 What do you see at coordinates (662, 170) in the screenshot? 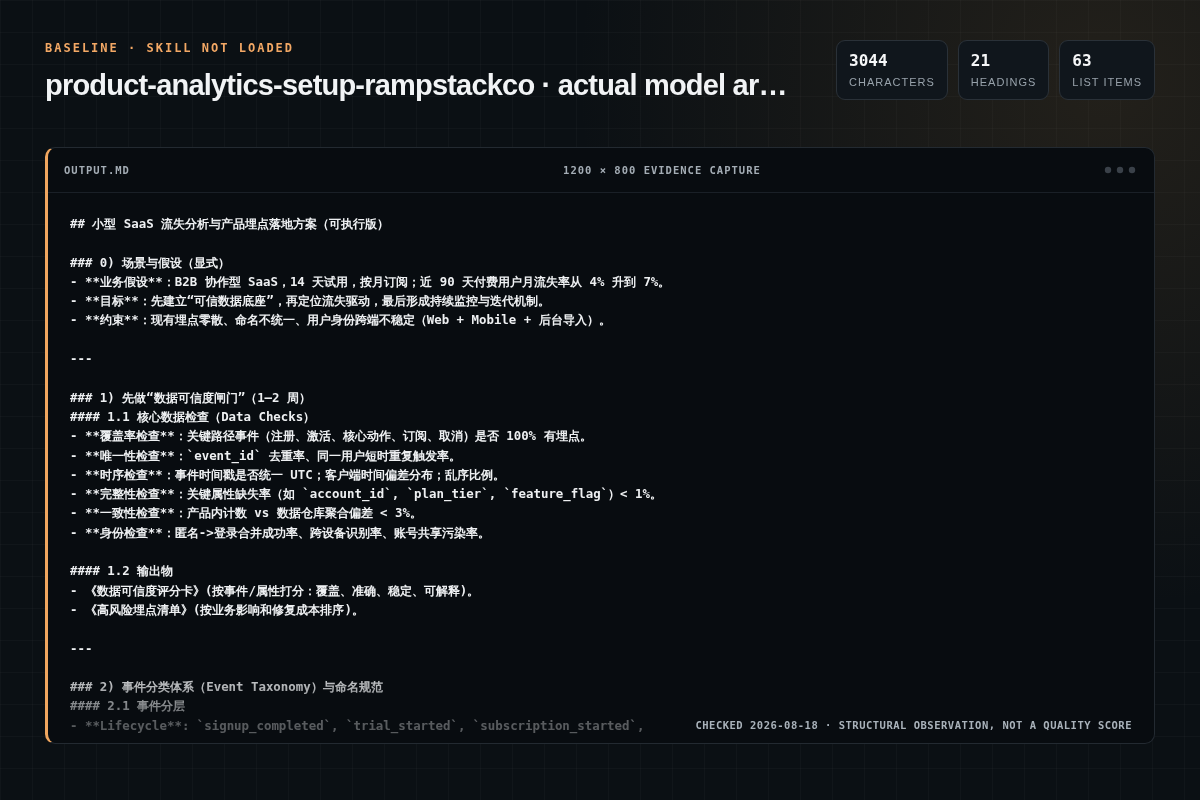
I see `capture-caption: 1200 × 800 EVIDENCE CAPTURE` at bounding box center [662, 170].